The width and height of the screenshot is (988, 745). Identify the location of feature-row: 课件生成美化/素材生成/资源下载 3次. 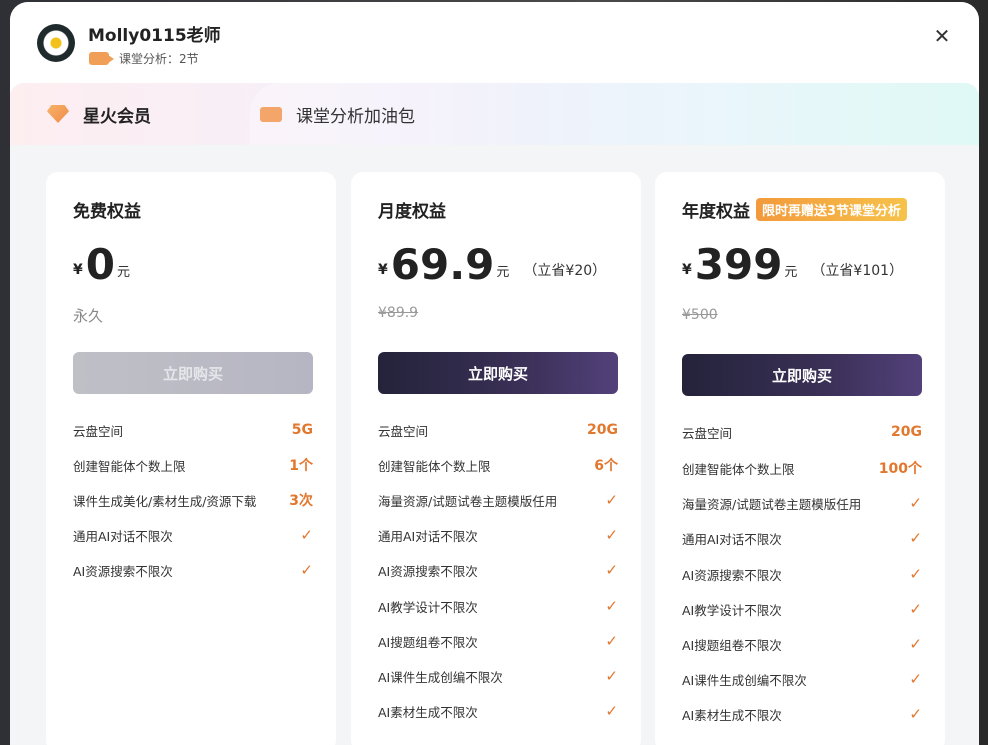
(193, 500).